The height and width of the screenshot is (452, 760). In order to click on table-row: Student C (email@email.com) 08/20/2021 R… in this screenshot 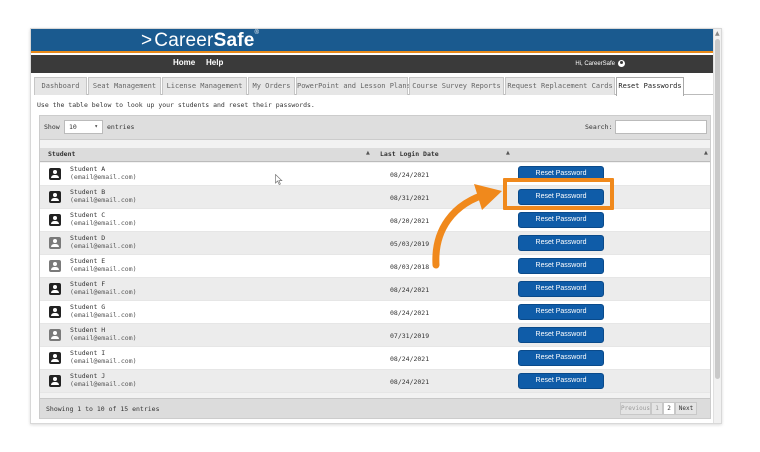, I will do `click(375, 220)`.